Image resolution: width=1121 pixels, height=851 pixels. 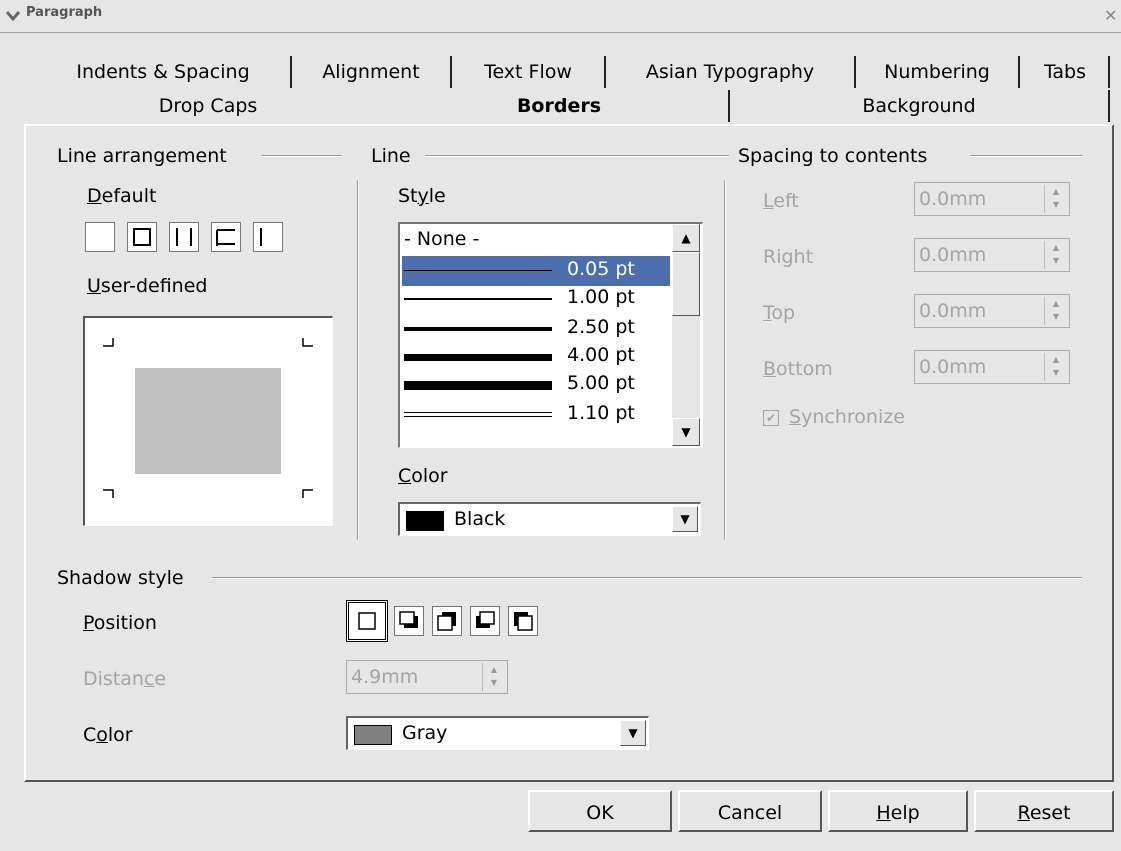 I want to click on shadow-position-group, so click(x=456, y=622).